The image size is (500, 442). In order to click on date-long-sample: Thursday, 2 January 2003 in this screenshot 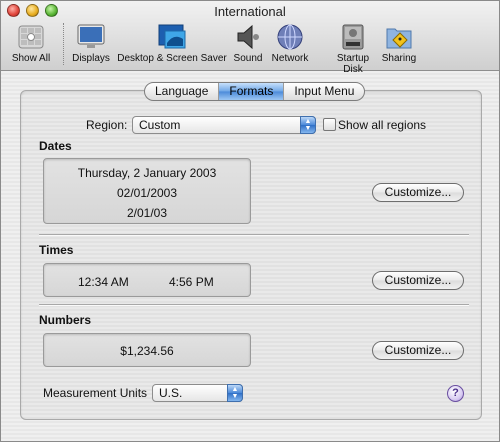, I will do `click(147, 173)`.